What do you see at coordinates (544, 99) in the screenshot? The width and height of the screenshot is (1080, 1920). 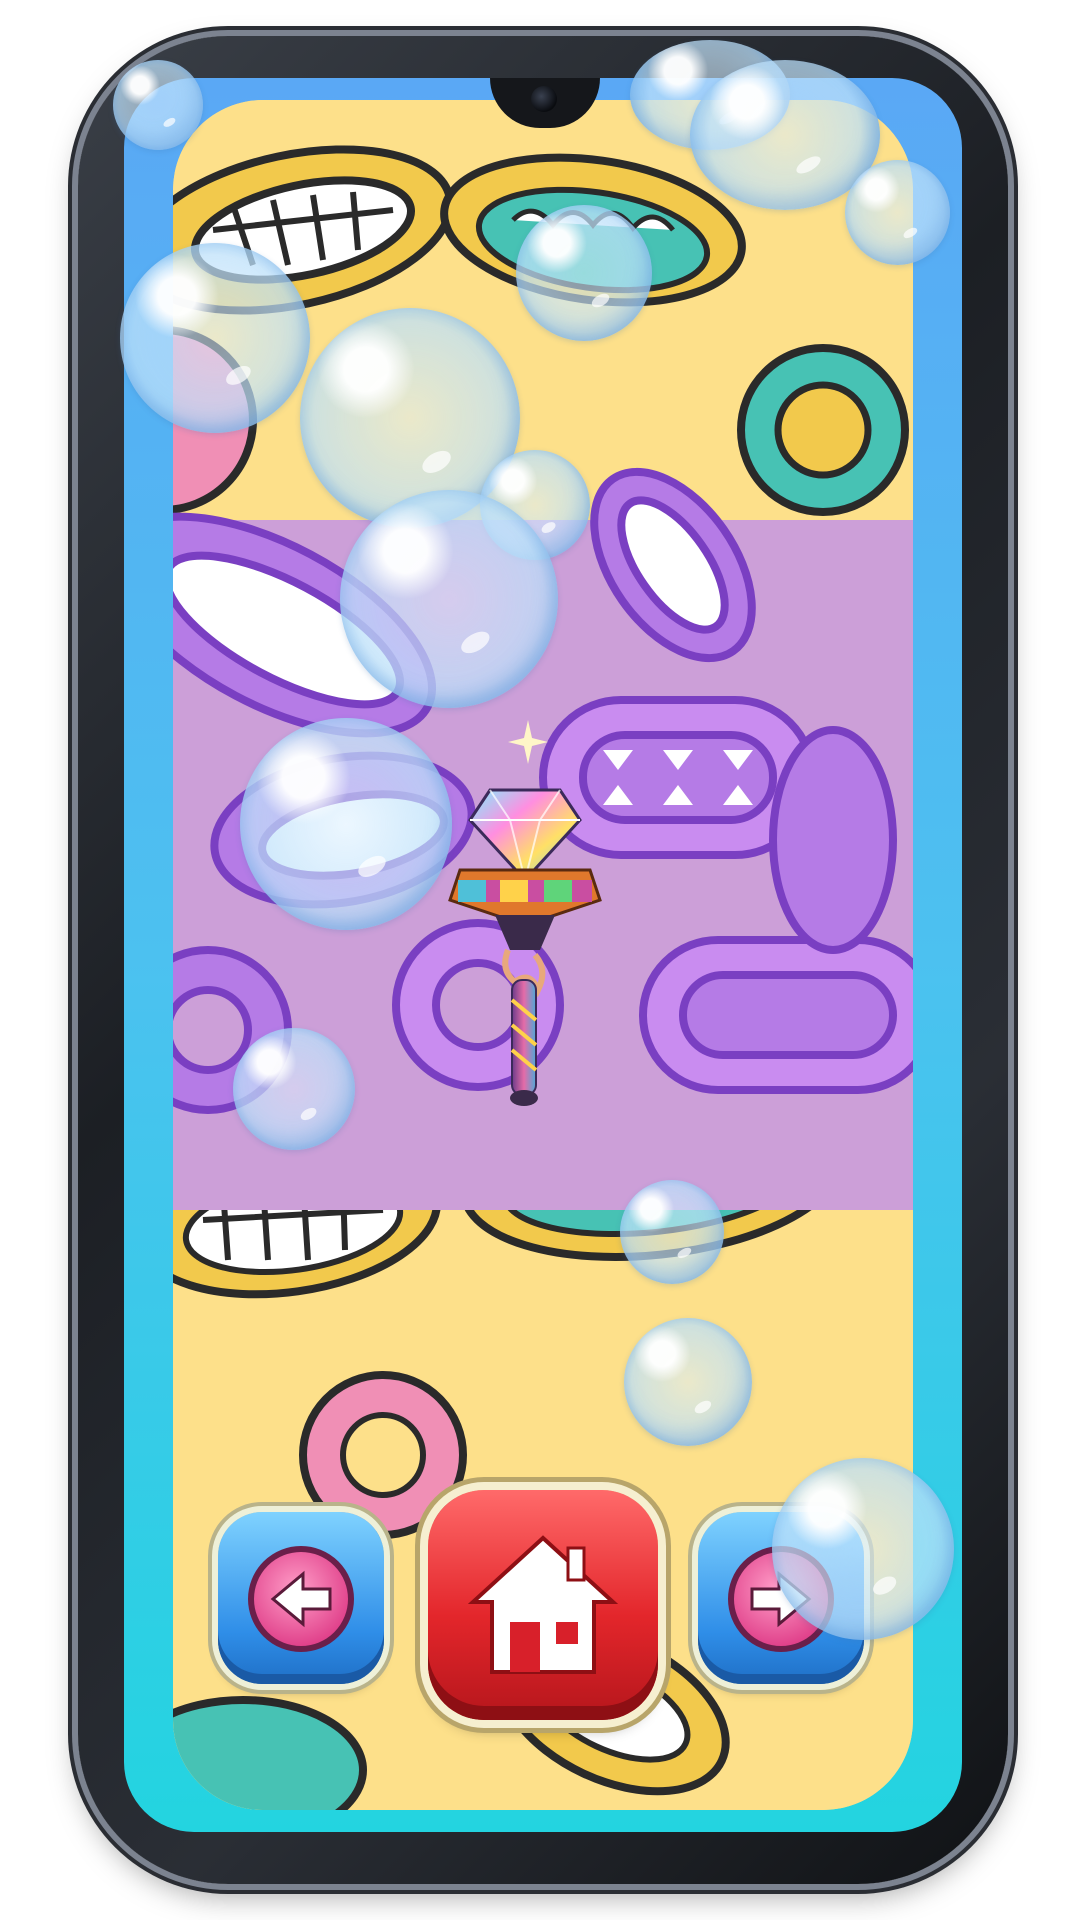 I see `front-camera` at bounding box center [544, 99].